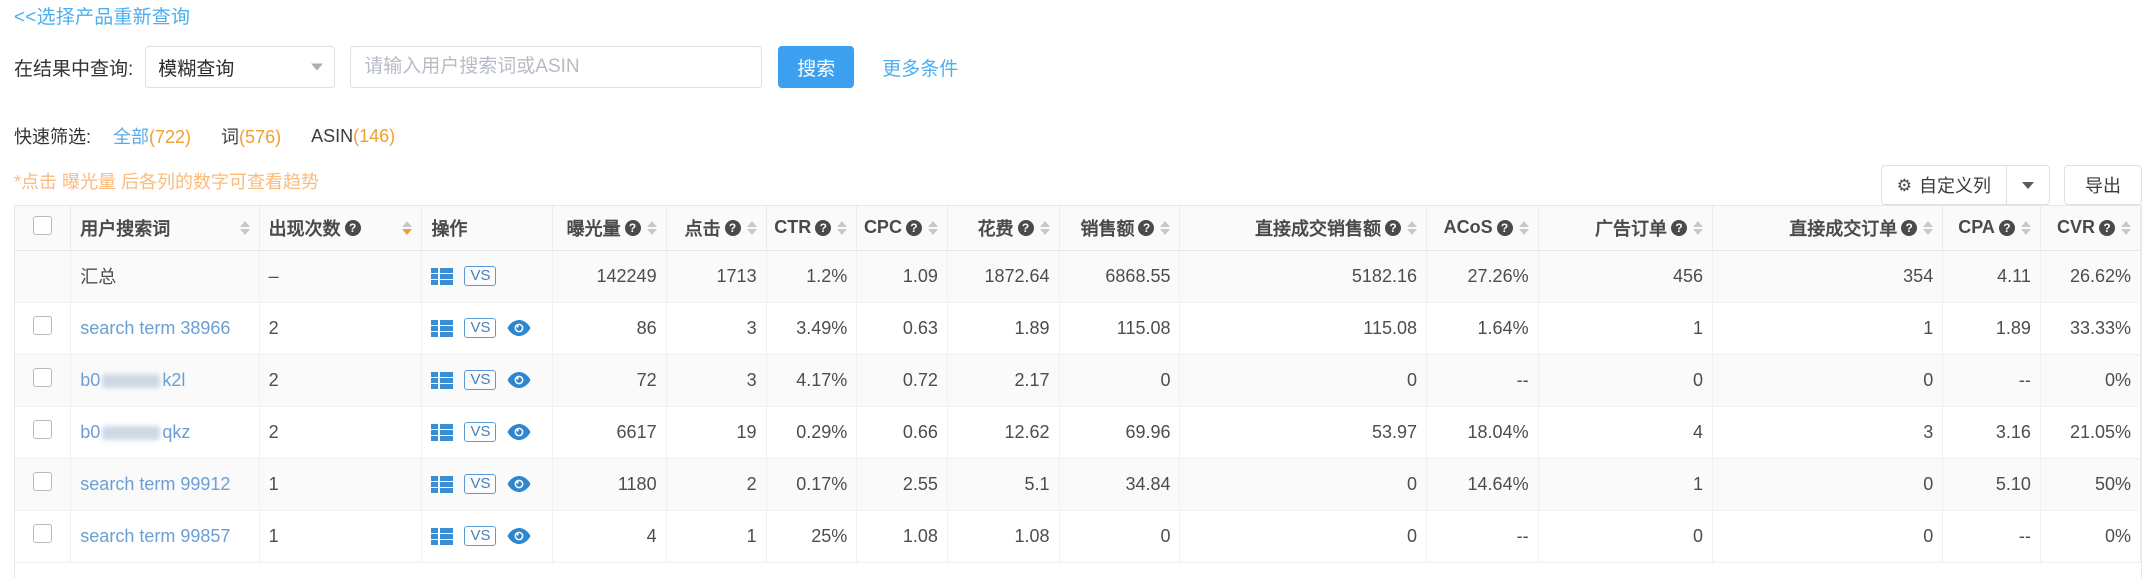 This screenshot has width=2156, height=578. Describe the element at coordinates (1626, 432) in the screenshot. I see `row-ad-orders: 4` at that location.